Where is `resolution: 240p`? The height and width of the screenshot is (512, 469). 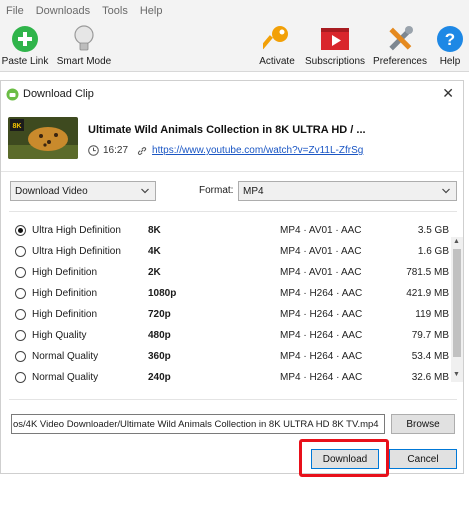
resolution: 240p is located at coordinates (159, 377).